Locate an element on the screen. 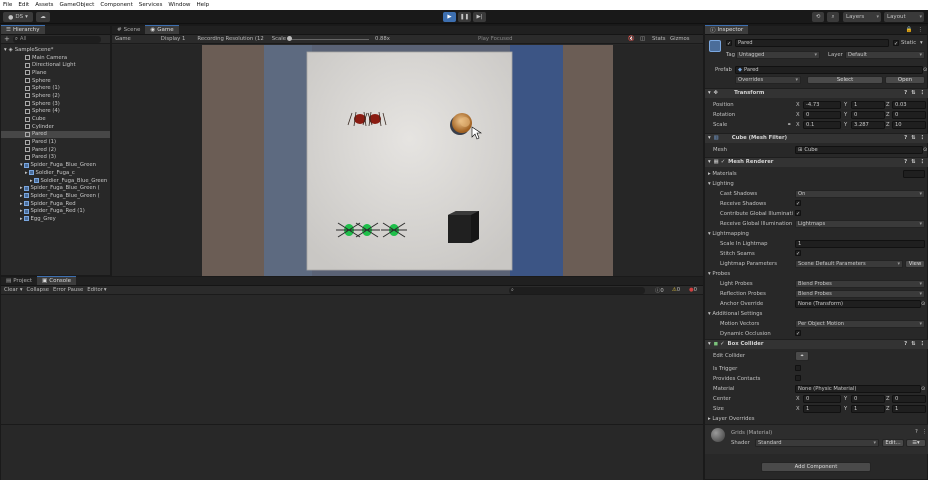 Image resolution: width=928 pixels, height=480 pixels. scale-z-field: 10 is located at coordinates (909, 125).